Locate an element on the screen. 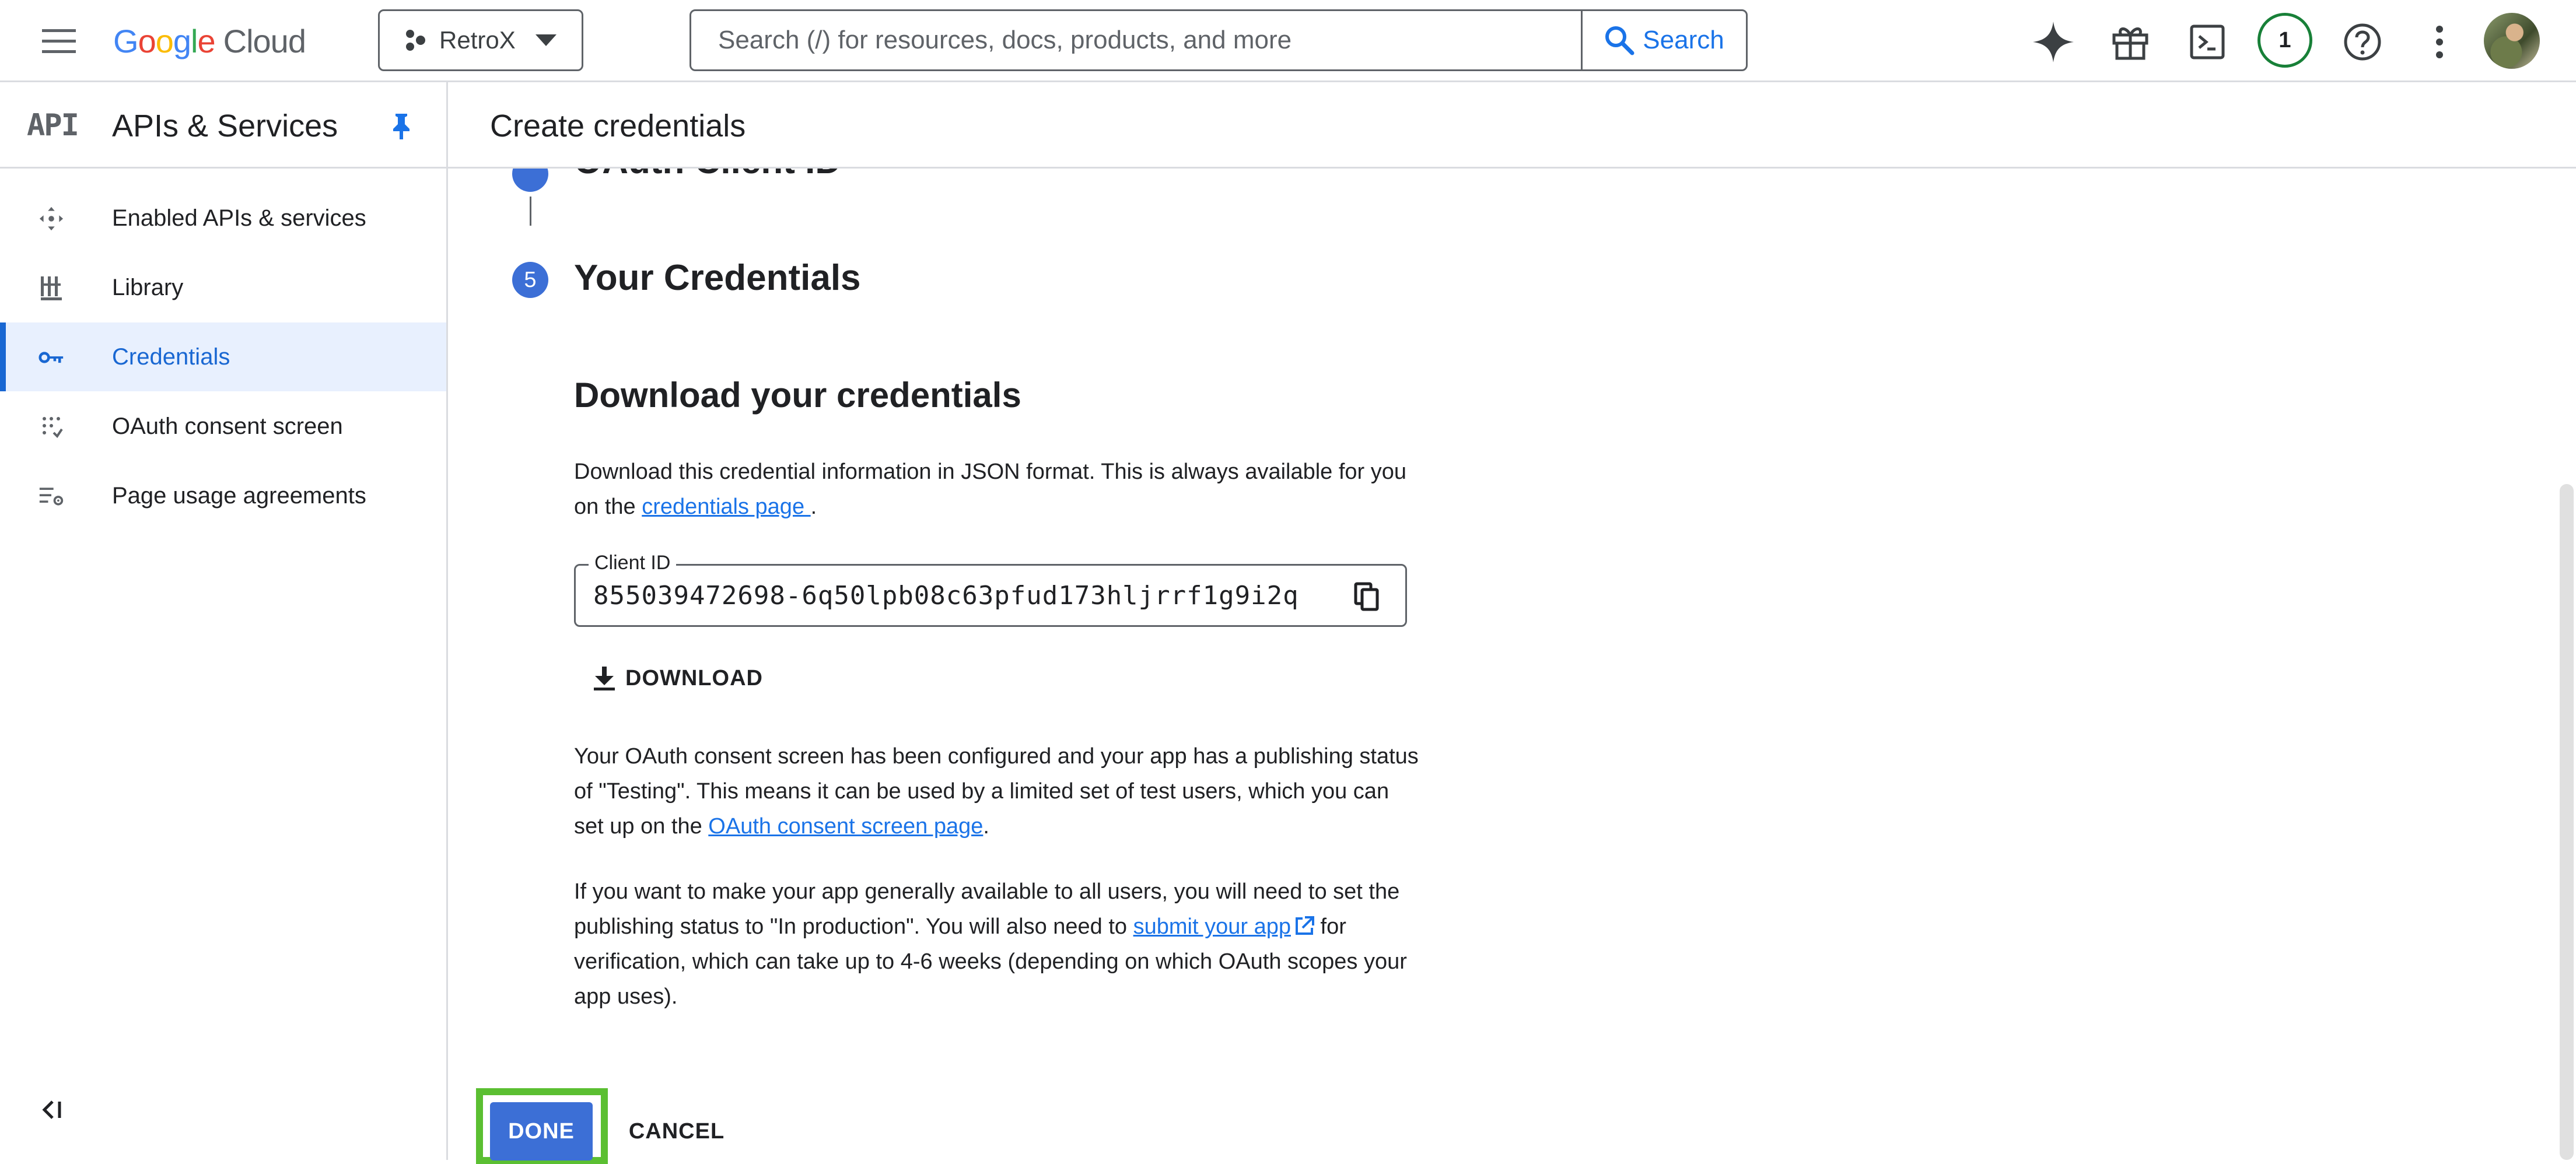 This screenshot has height=1164, width=2576. logo-letter: e is located at coordinates (206, 40).